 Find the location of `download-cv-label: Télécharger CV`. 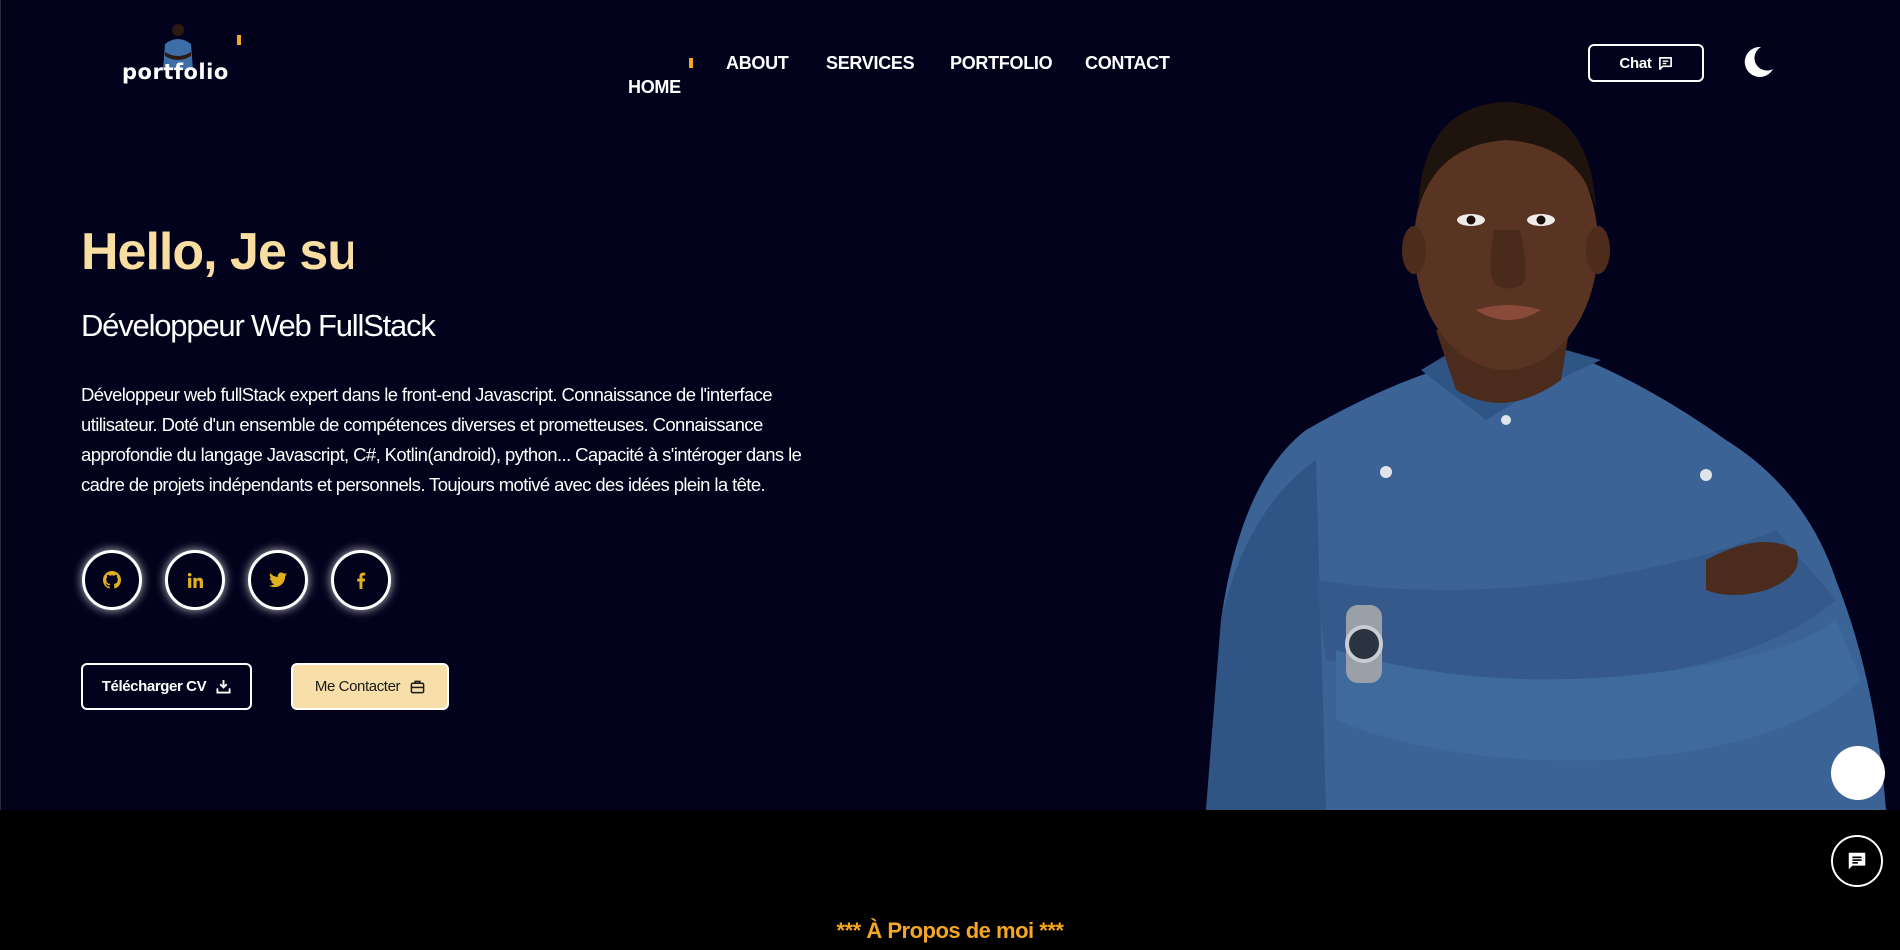

download-cv-label: Télécharger CV is located at coordinates (154, 686).